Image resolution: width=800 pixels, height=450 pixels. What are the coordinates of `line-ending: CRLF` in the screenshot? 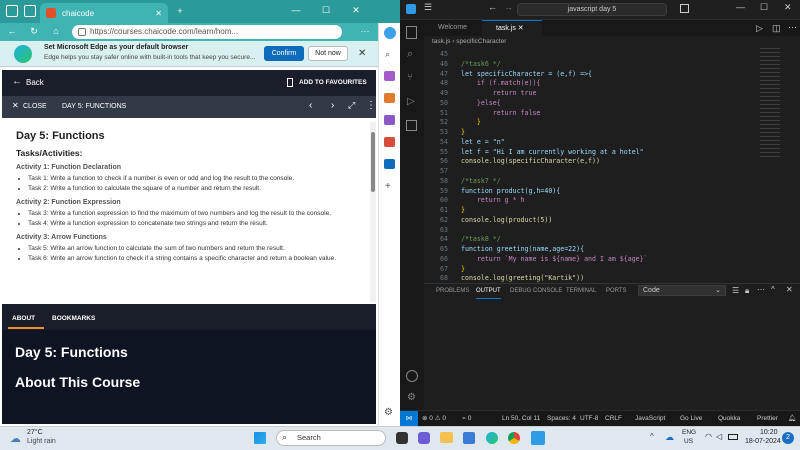 It's located at (613, 419).